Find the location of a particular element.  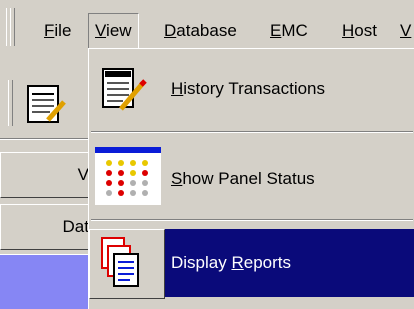

menu-item-panel-status-label: Show Panel Status is located at coordinates (243, 178).